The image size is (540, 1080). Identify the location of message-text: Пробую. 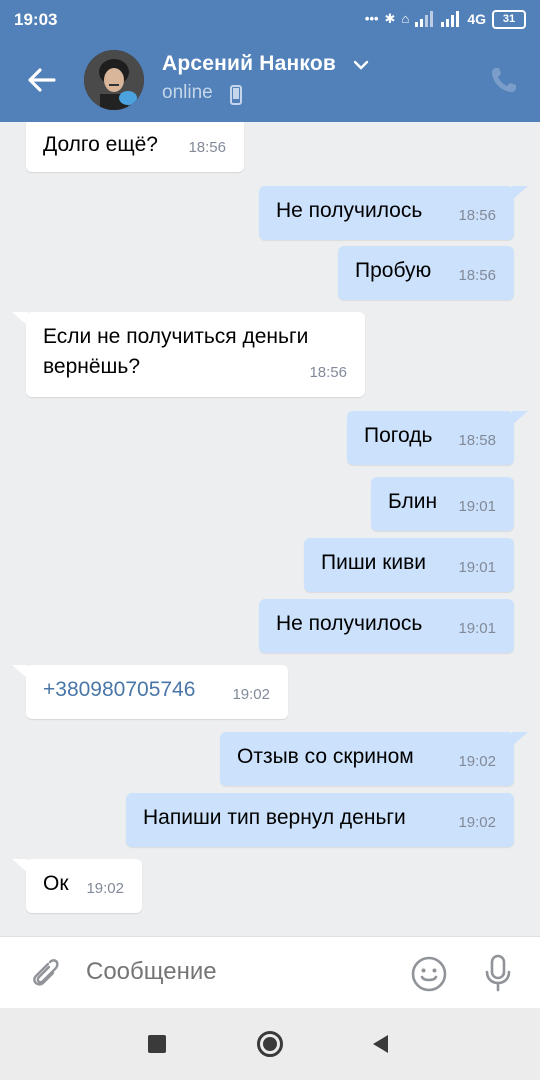
(393, 270).